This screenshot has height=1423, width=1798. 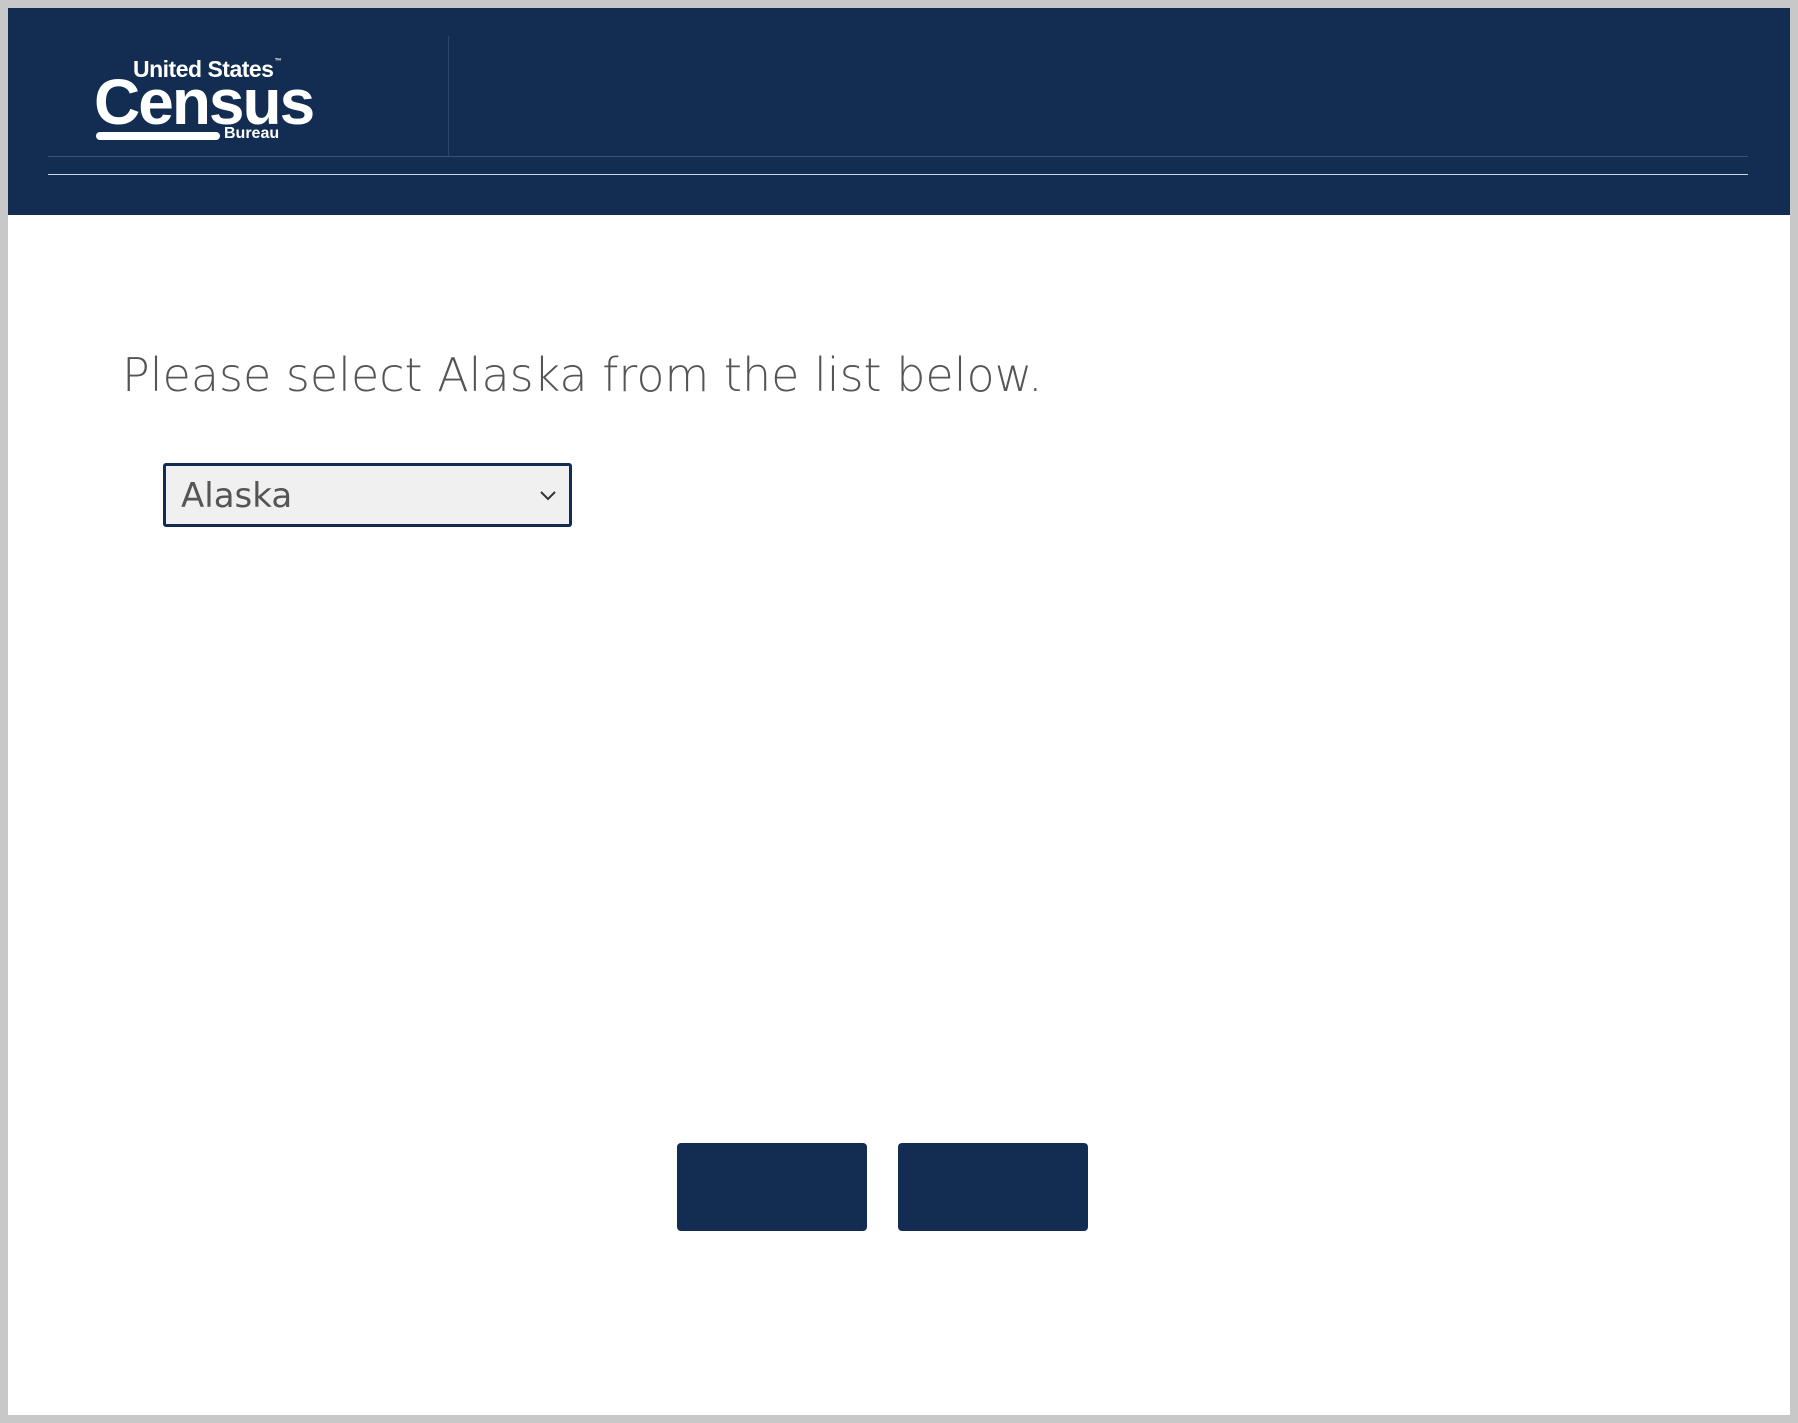 I want to click on logo-main-text: Census, so click(x=204, y=102).